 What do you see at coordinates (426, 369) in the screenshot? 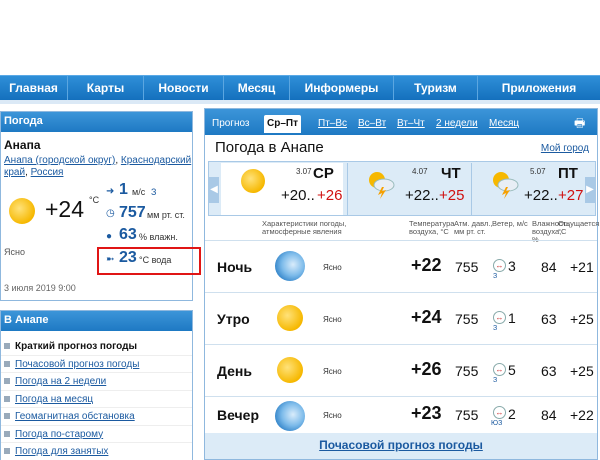
I see `row-temperature: +26` at bounding box center [426, 369].